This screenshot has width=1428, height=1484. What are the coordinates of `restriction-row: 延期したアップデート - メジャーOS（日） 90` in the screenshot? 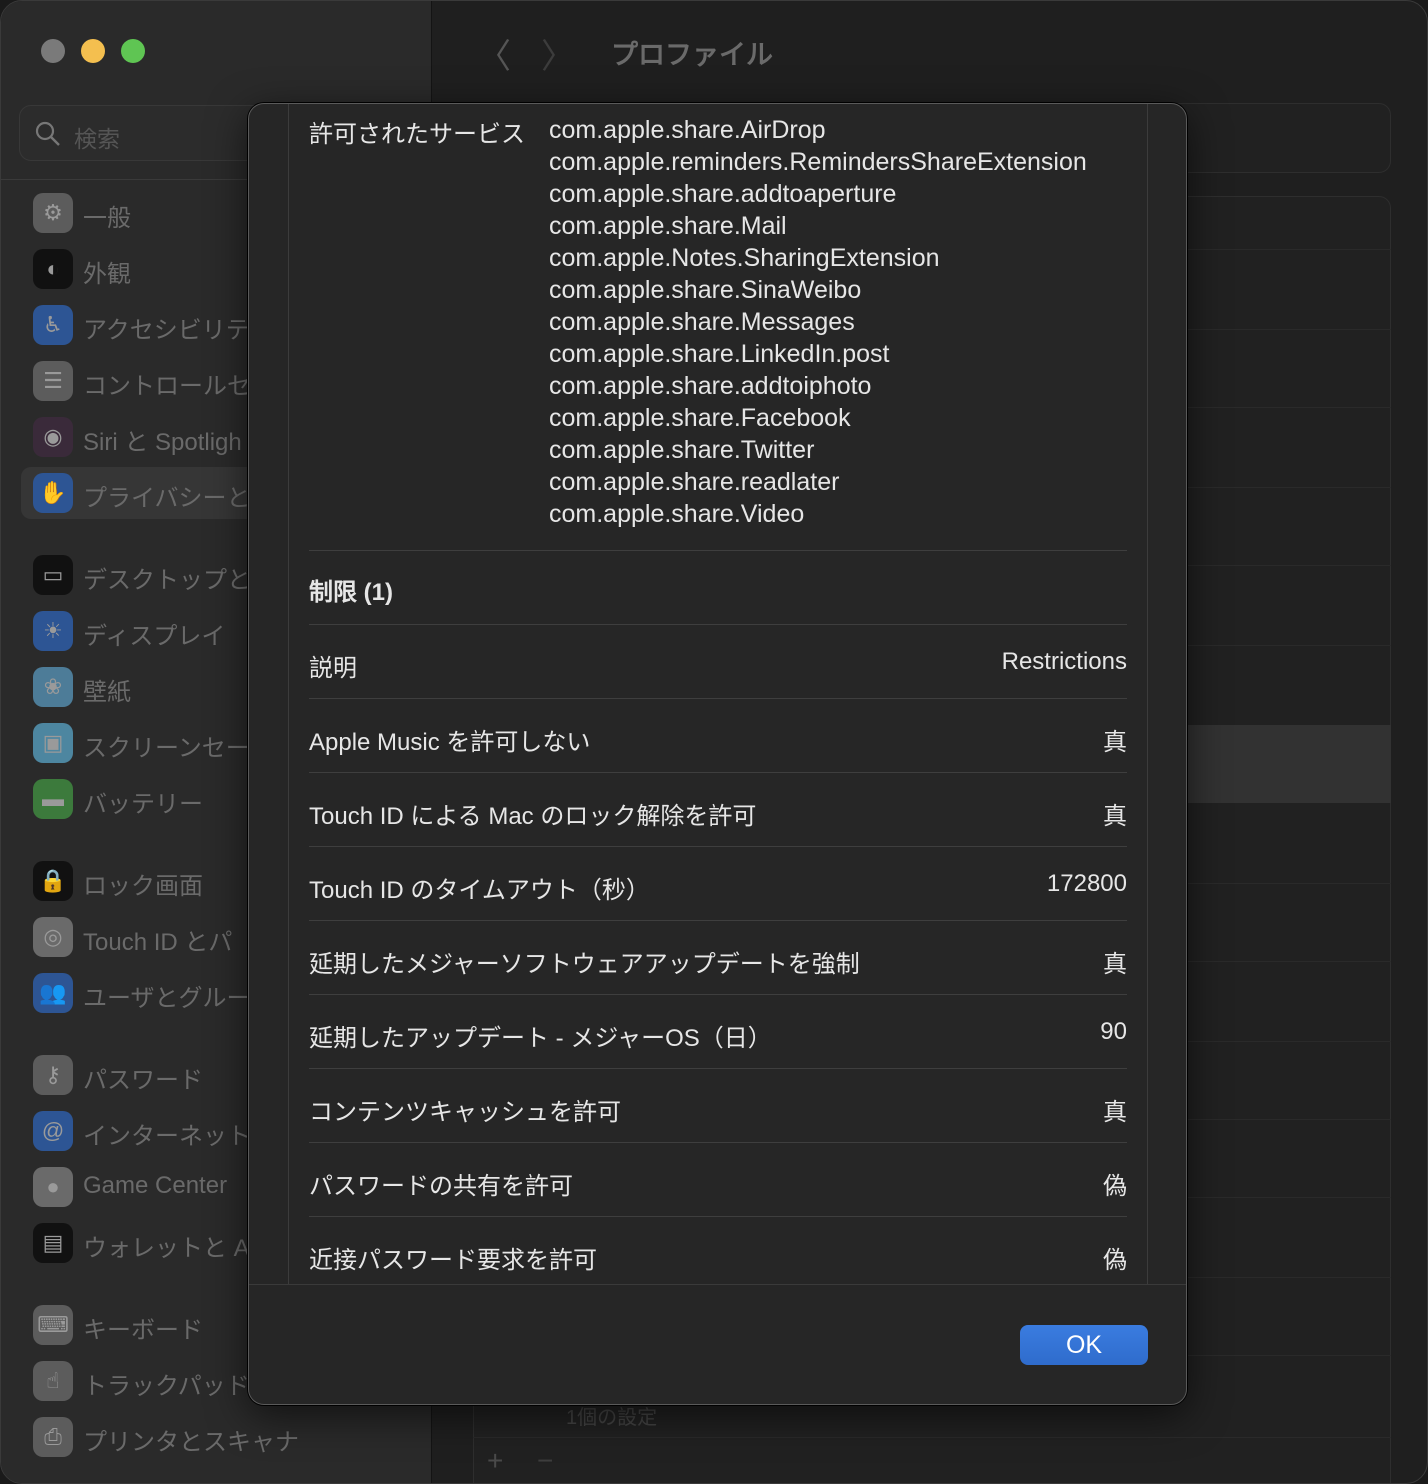 It's located at (718, 1032).